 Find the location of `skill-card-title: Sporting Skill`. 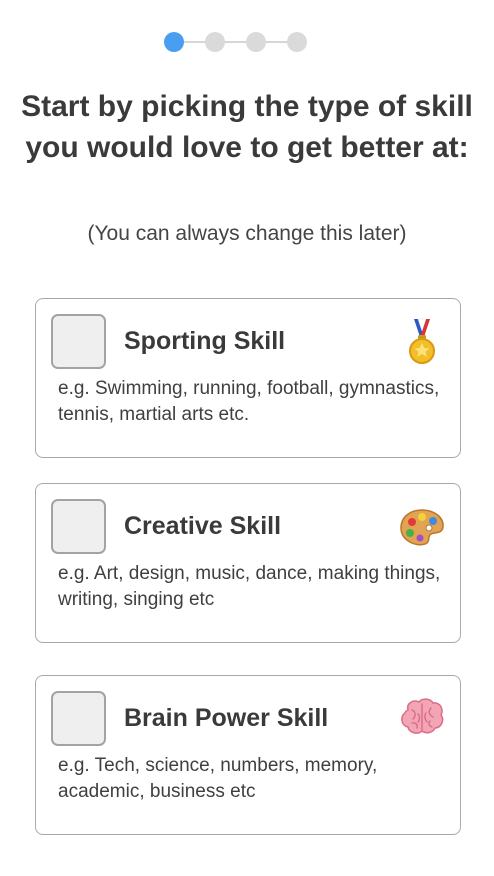

skill-card-title: Sporting Skill is located at coordinates (205, 341).